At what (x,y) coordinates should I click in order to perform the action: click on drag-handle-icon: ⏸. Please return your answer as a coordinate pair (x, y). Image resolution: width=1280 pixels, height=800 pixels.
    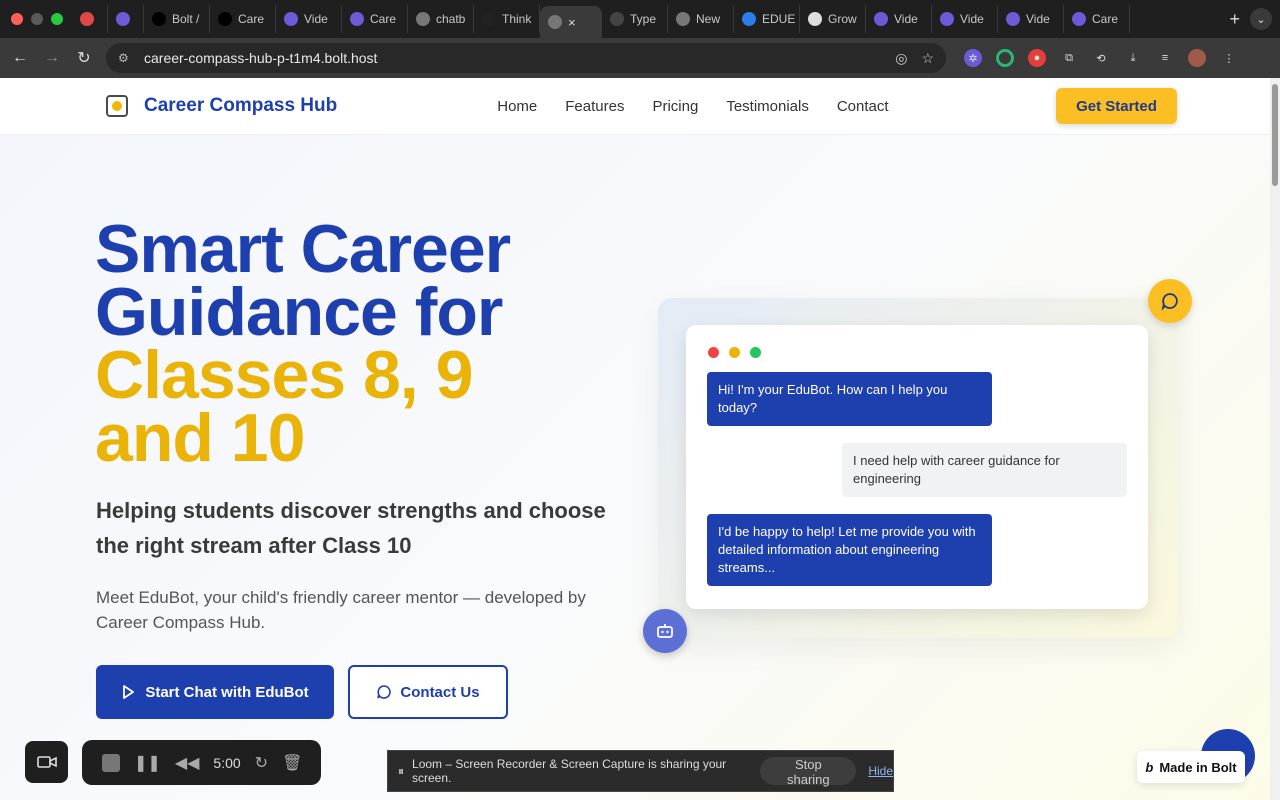
    Looking at the image, I should click on (401, 771).